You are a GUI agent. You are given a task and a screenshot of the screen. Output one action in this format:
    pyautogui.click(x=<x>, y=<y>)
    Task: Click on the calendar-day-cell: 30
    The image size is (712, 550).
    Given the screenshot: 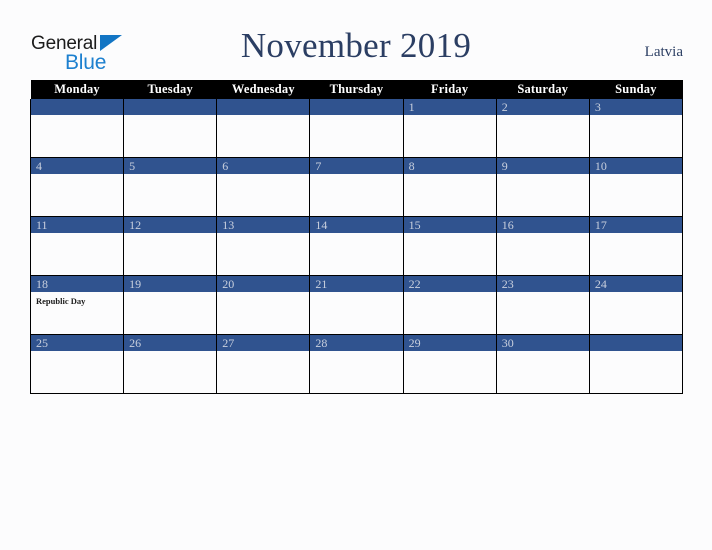 What is the action you would take?
    pyautogui.click(x=542, y=364)
    